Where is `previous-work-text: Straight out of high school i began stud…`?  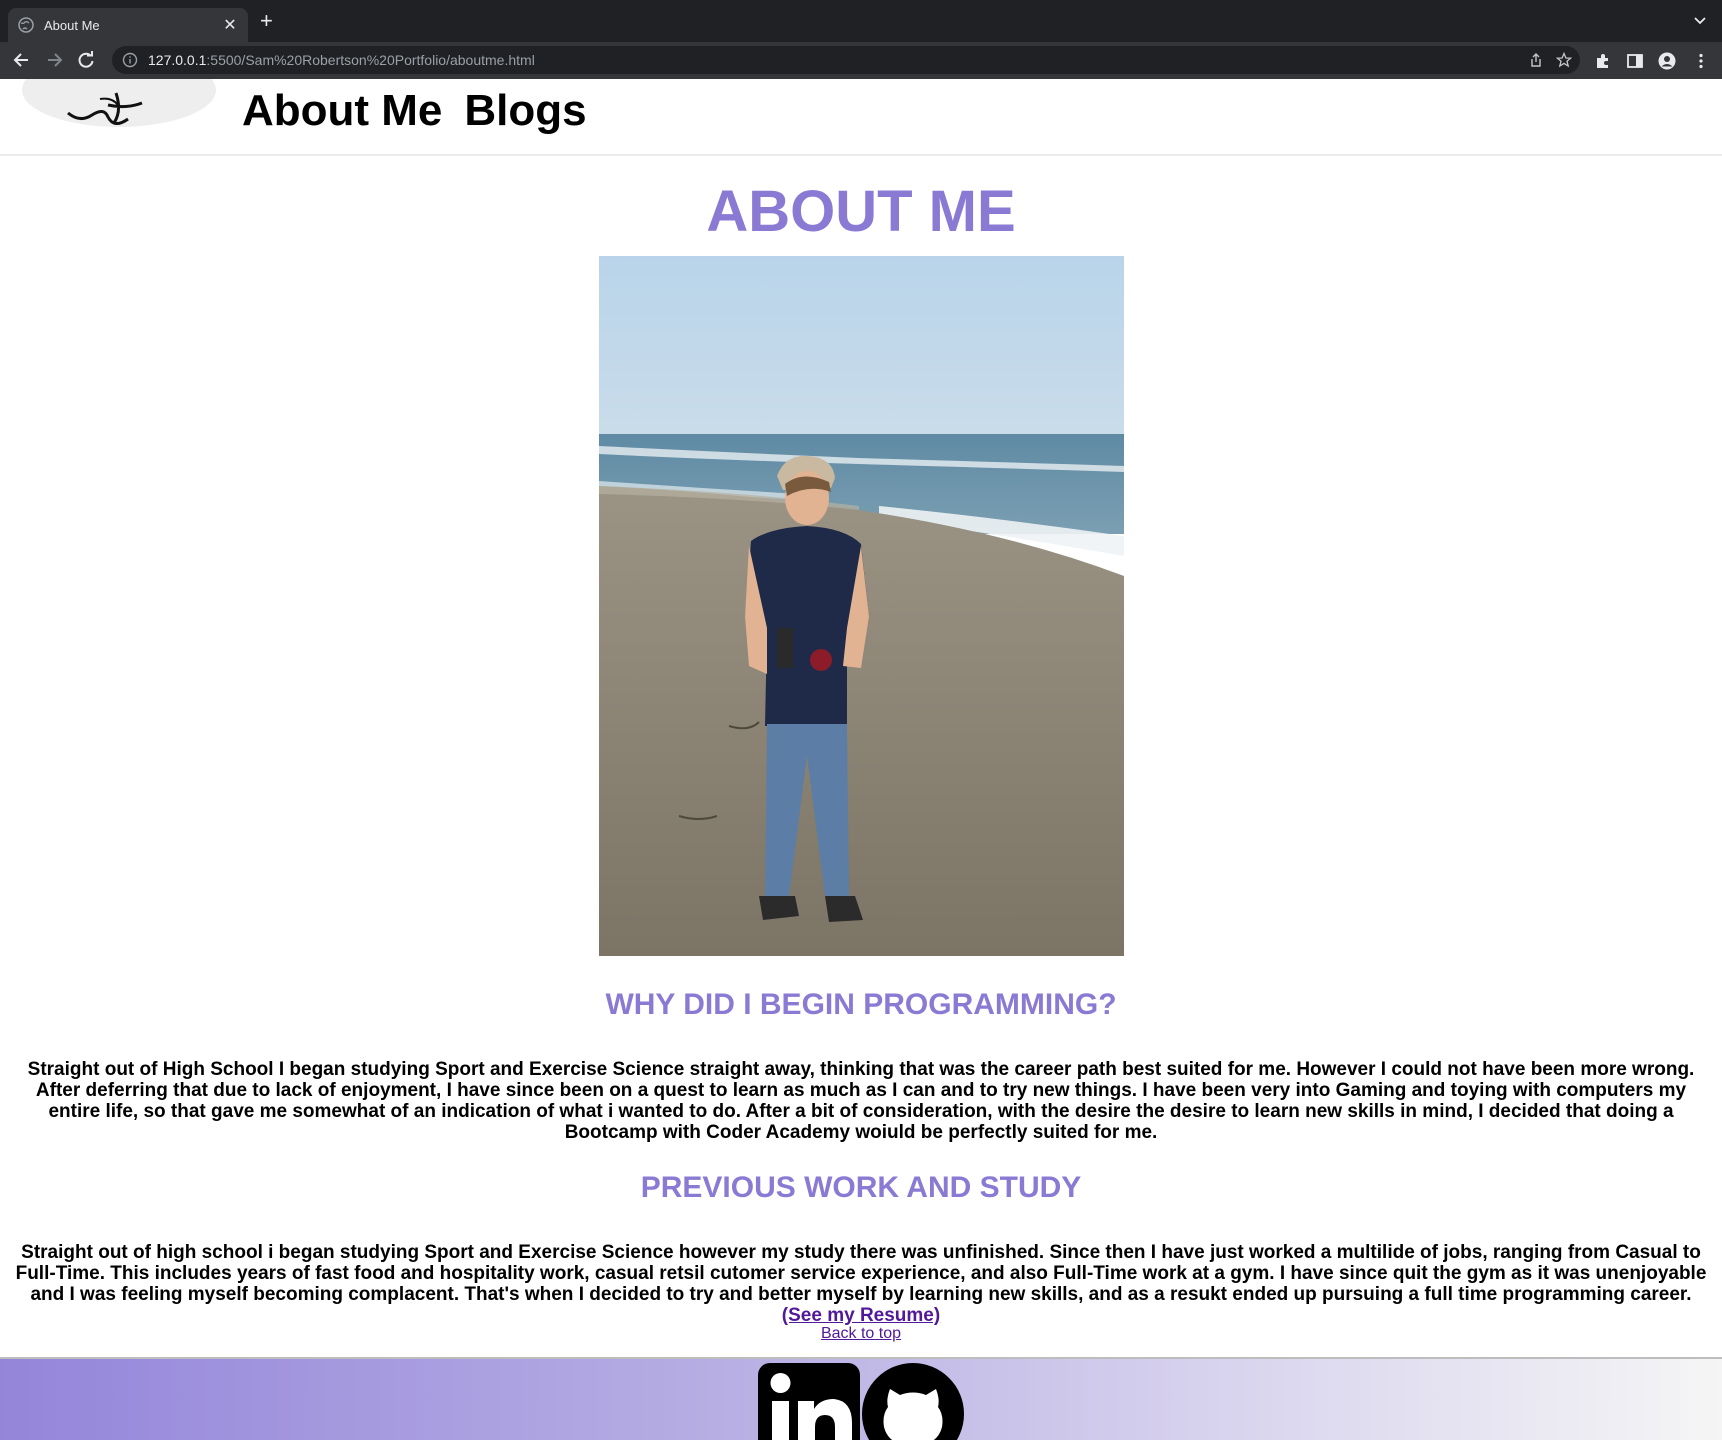
previous-work-text: Straight out of high school i began stud… is located at coordinates (861, 1273).